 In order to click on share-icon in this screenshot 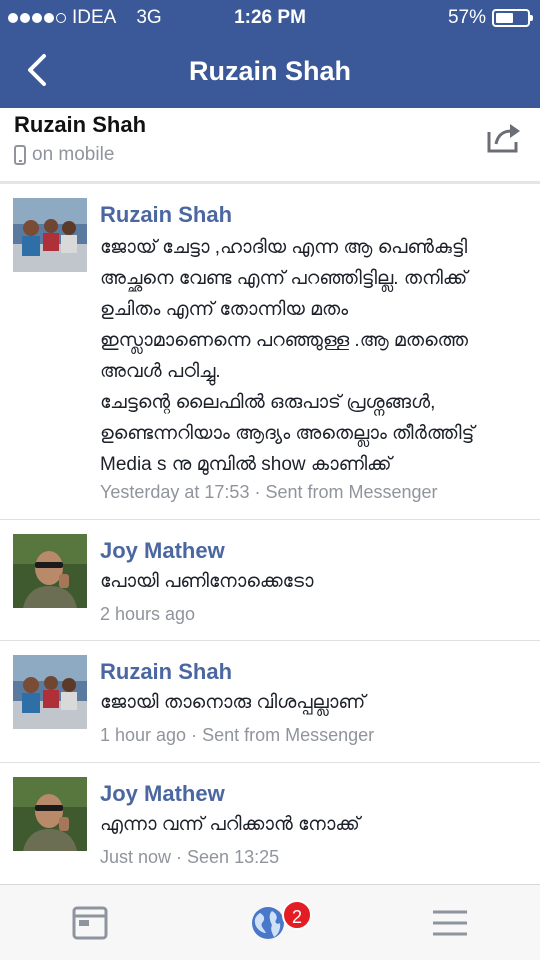, I will do `click(503, 138)`.